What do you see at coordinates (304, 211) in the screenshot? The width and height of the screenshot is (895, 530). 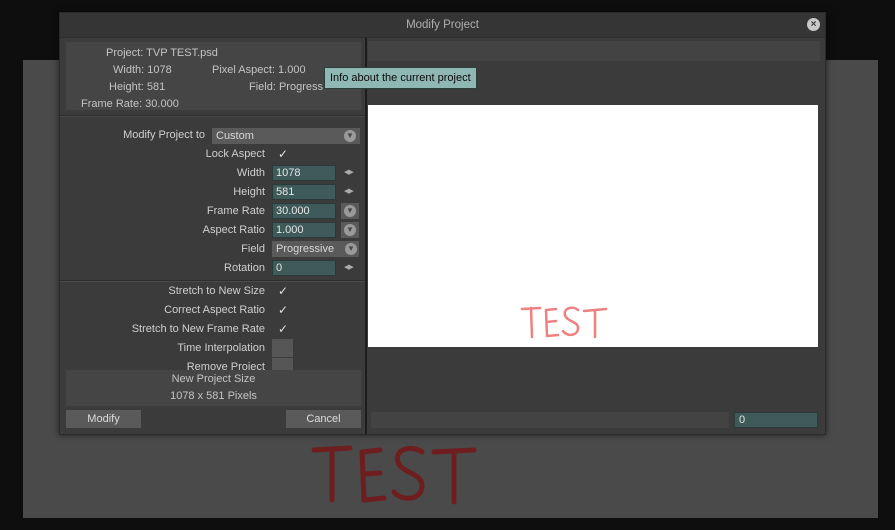 I see `frame-rate-input: 30.000` at bounding box center [304, 211].